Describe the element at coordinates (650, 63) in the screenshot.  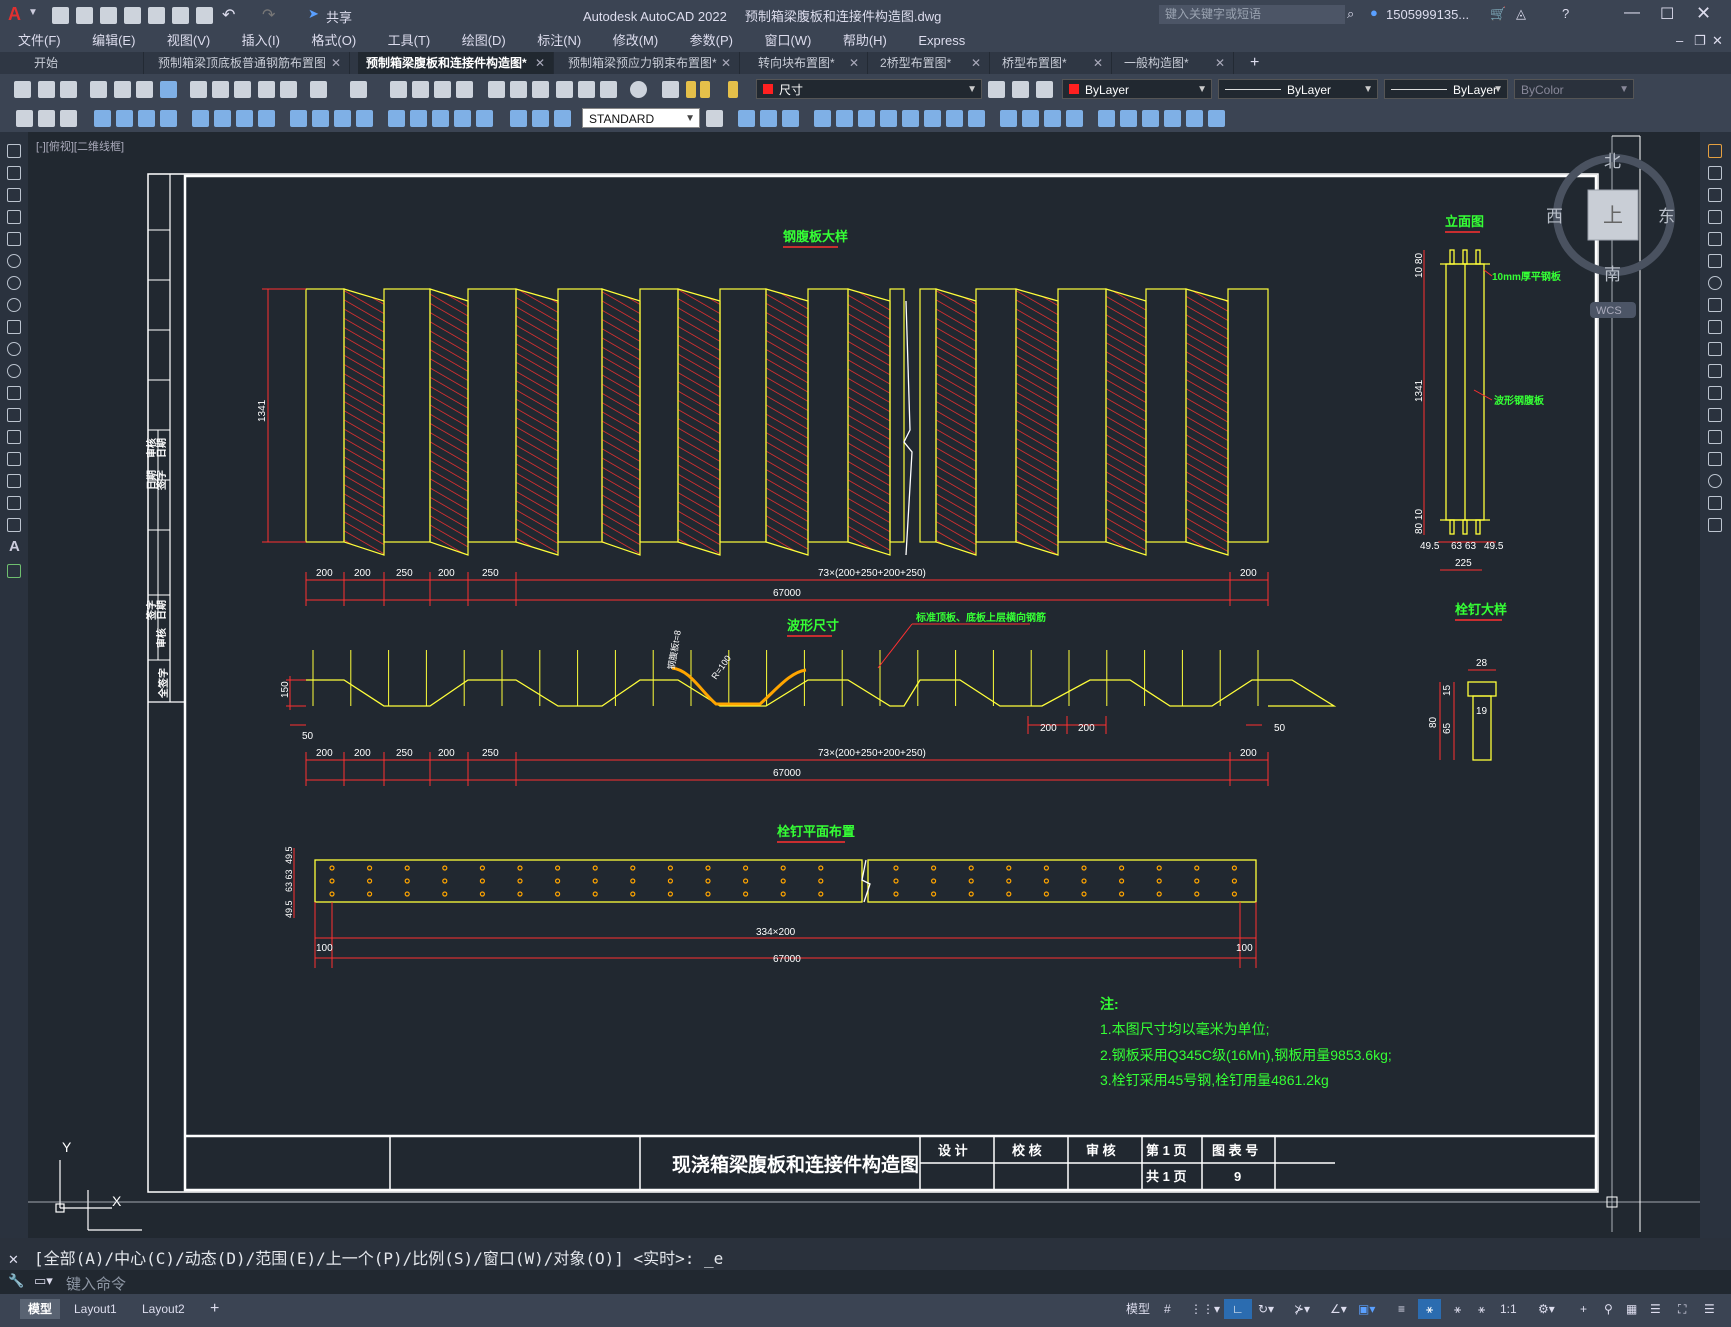
I see `tab-document: 预制箱梁预应力钢束布置图* ✕` at that location.